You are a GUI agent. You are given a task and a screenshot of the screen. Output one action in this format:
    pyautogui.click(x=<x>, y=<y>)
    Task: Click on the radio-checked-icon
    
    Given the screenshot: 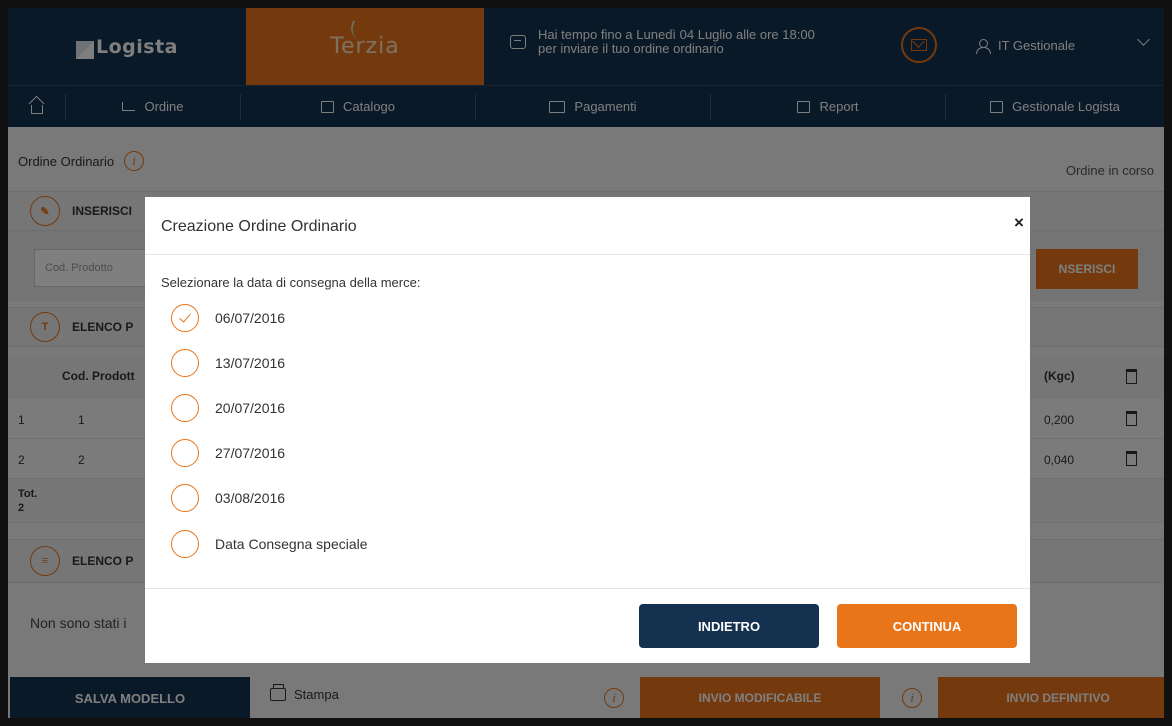 What is the action you would take?
    pyautogui.click(x=185, y=318)
    